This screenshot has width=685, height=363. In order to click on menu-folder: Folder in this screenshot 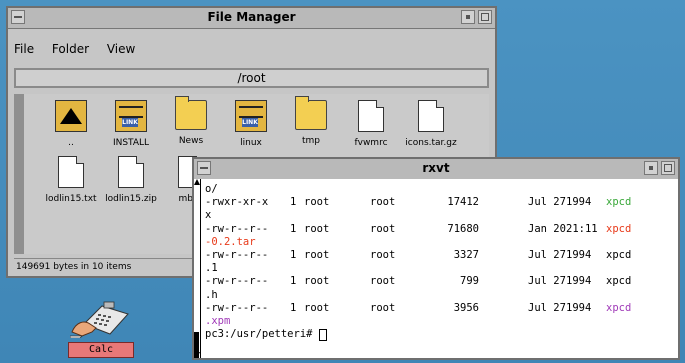, I will do `click(70, 49)`.